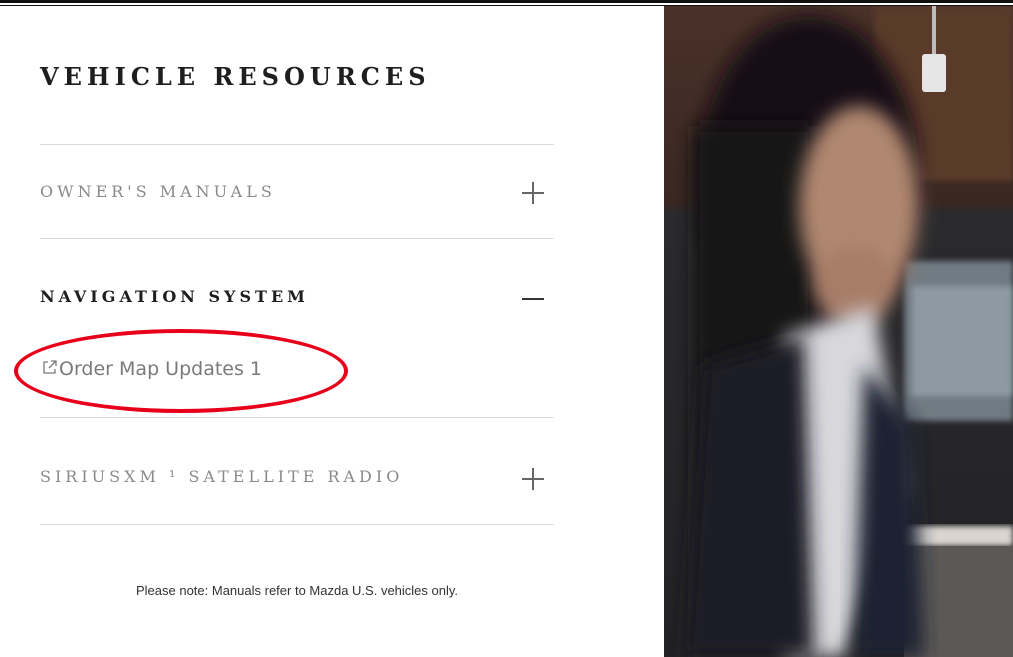 The width and height of the screenshot is (1013, 657). Describe the element at coordinates (158, 191) in the screenshot. I see `accordion-owners-manuals: OWNER'S MANUALS` at that location.